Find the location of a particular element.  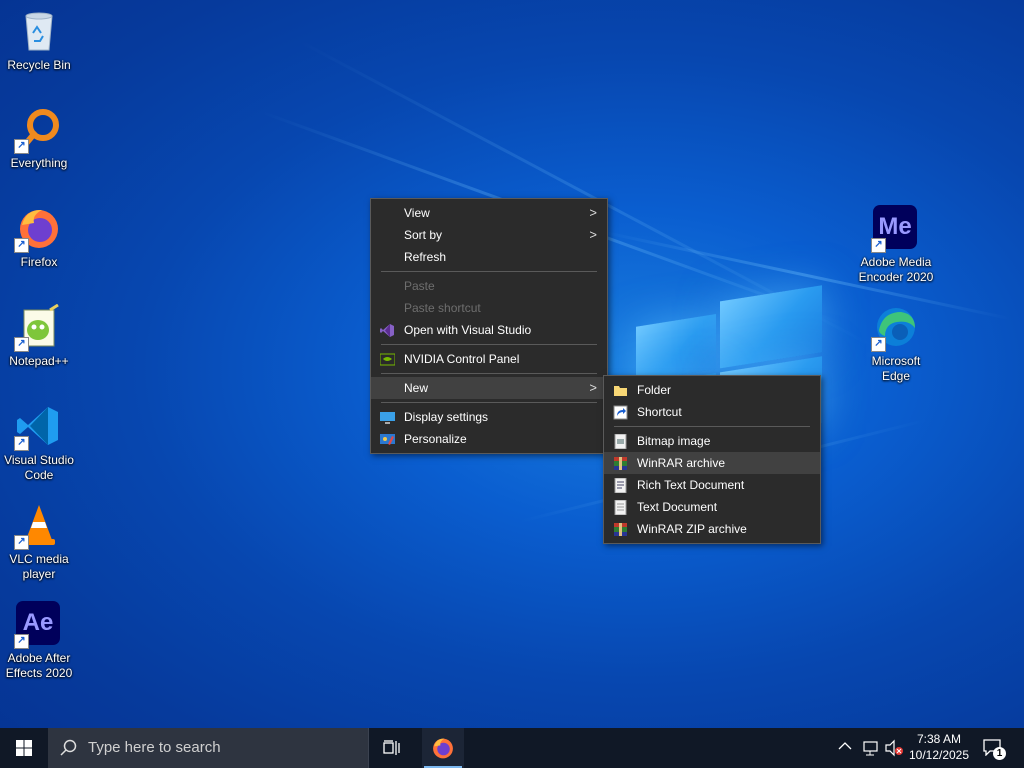

menu-item-refresh: Refresh is located at coordinates (489, 257).